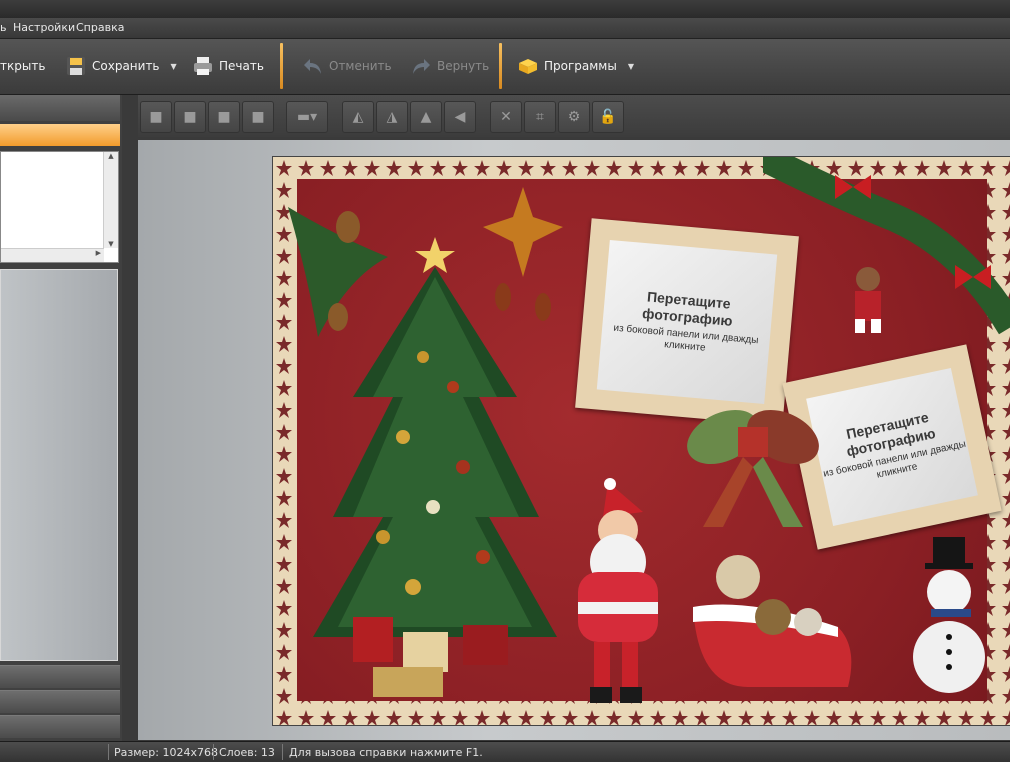 This screenshot has width=1010, height=762. I want to click on open-button: ткрыть, so click(22, 66).